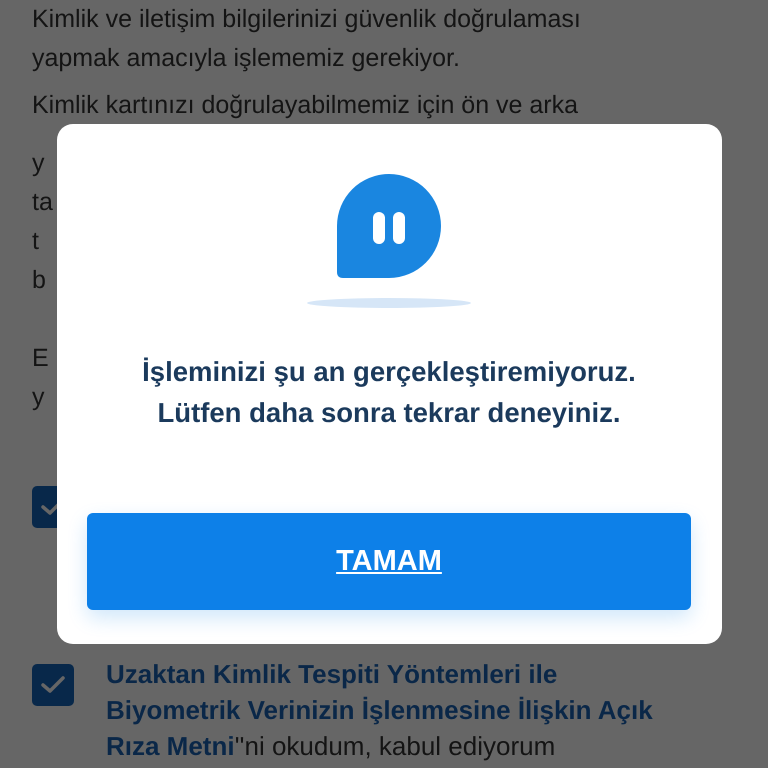  What do you see at coordinates (305, 105) in the screenshot?
I see `body-text: Kimlik kartınızı doğrulayabilmemiz için ön ve arka` at bounding box center [305, 105].